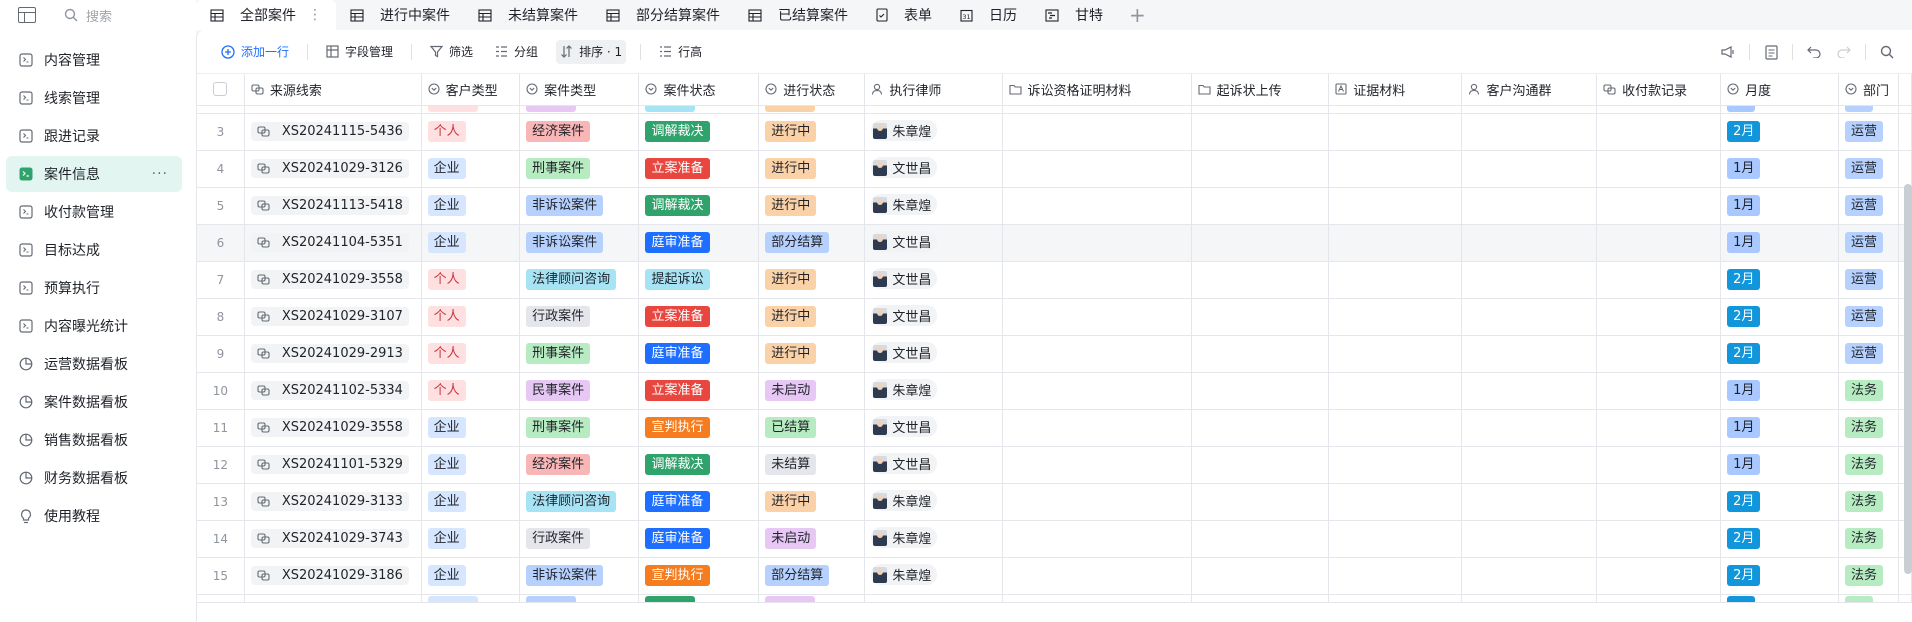 The image size is (1912, 622). I want to click on table-row: 3 XS20241115-5436 个人 经济案件 调解裁决 进行中 朱章煌 2月 运营, so click(1054, 132).